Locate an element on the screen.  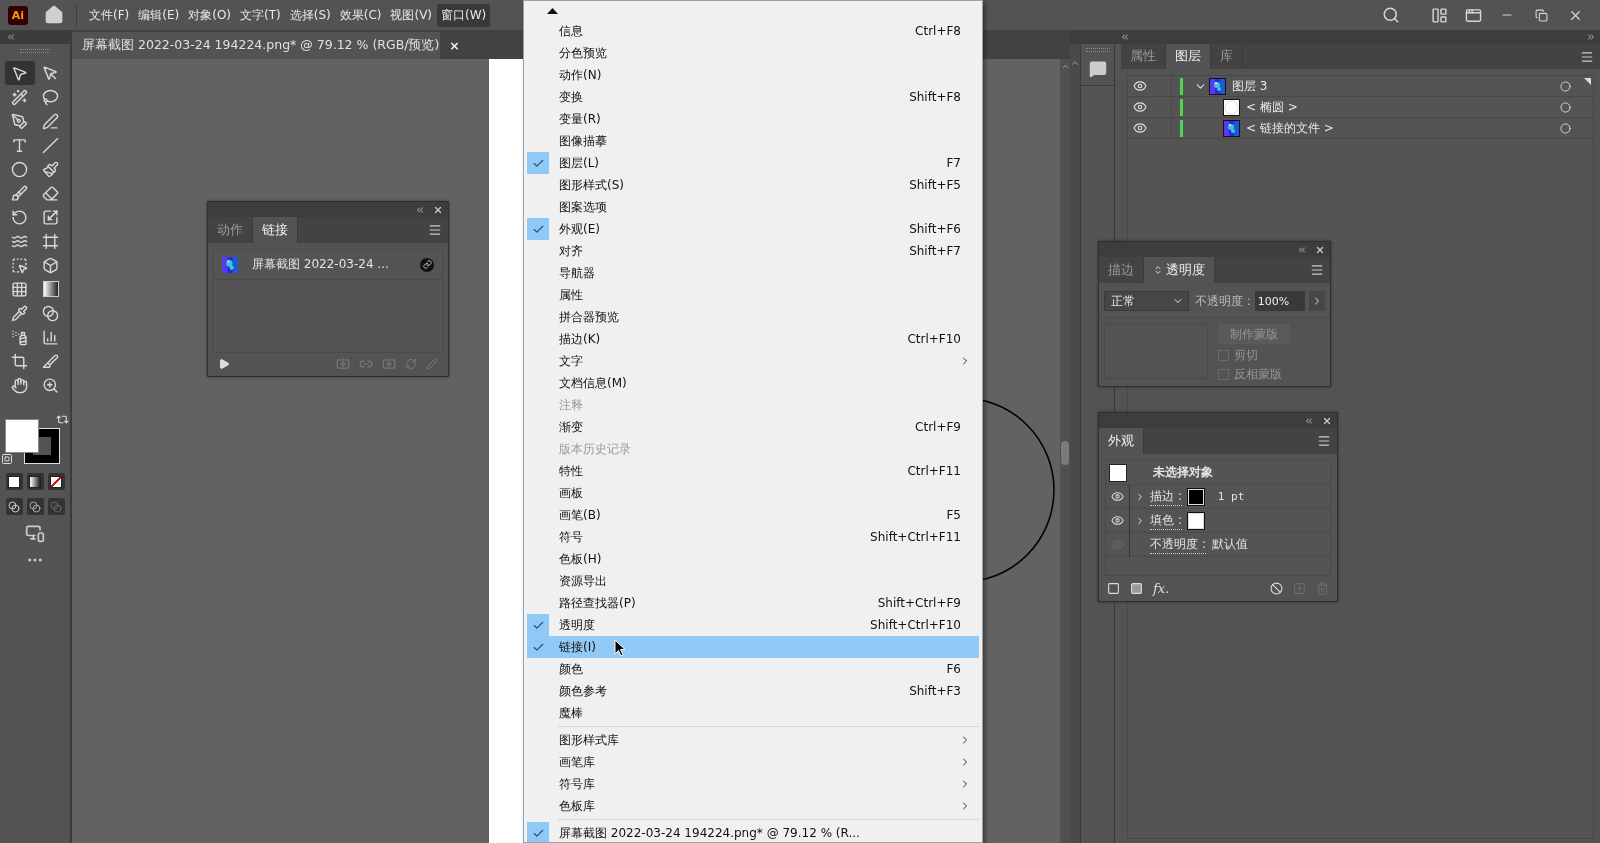
default-colors-icon is located at coordinates (7, 459).